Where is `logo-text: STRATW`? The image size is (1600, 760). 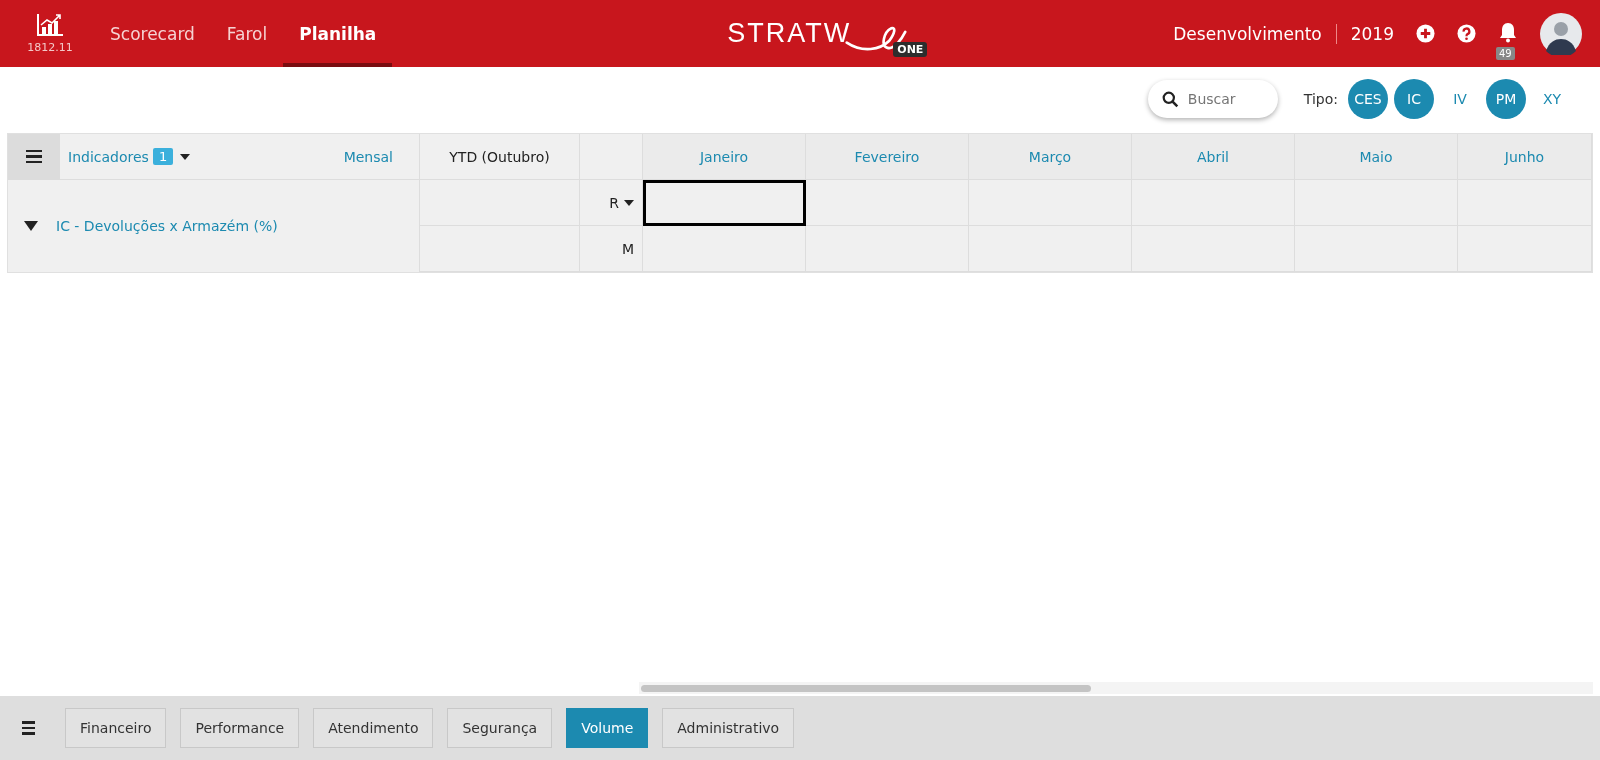 logo-text: STRATW is located at coordinates (789, 33).